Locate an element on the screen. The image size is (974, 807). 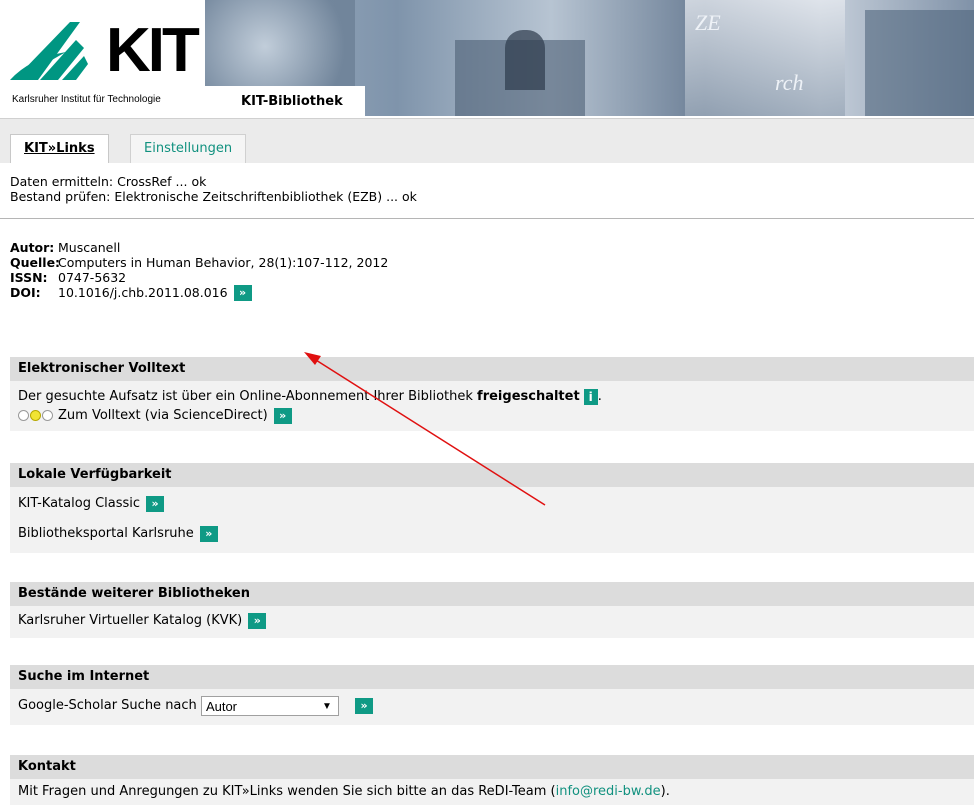
doi-value: 10.1016/j.chb.2011.08.016 is located at coordinates (143, 292).